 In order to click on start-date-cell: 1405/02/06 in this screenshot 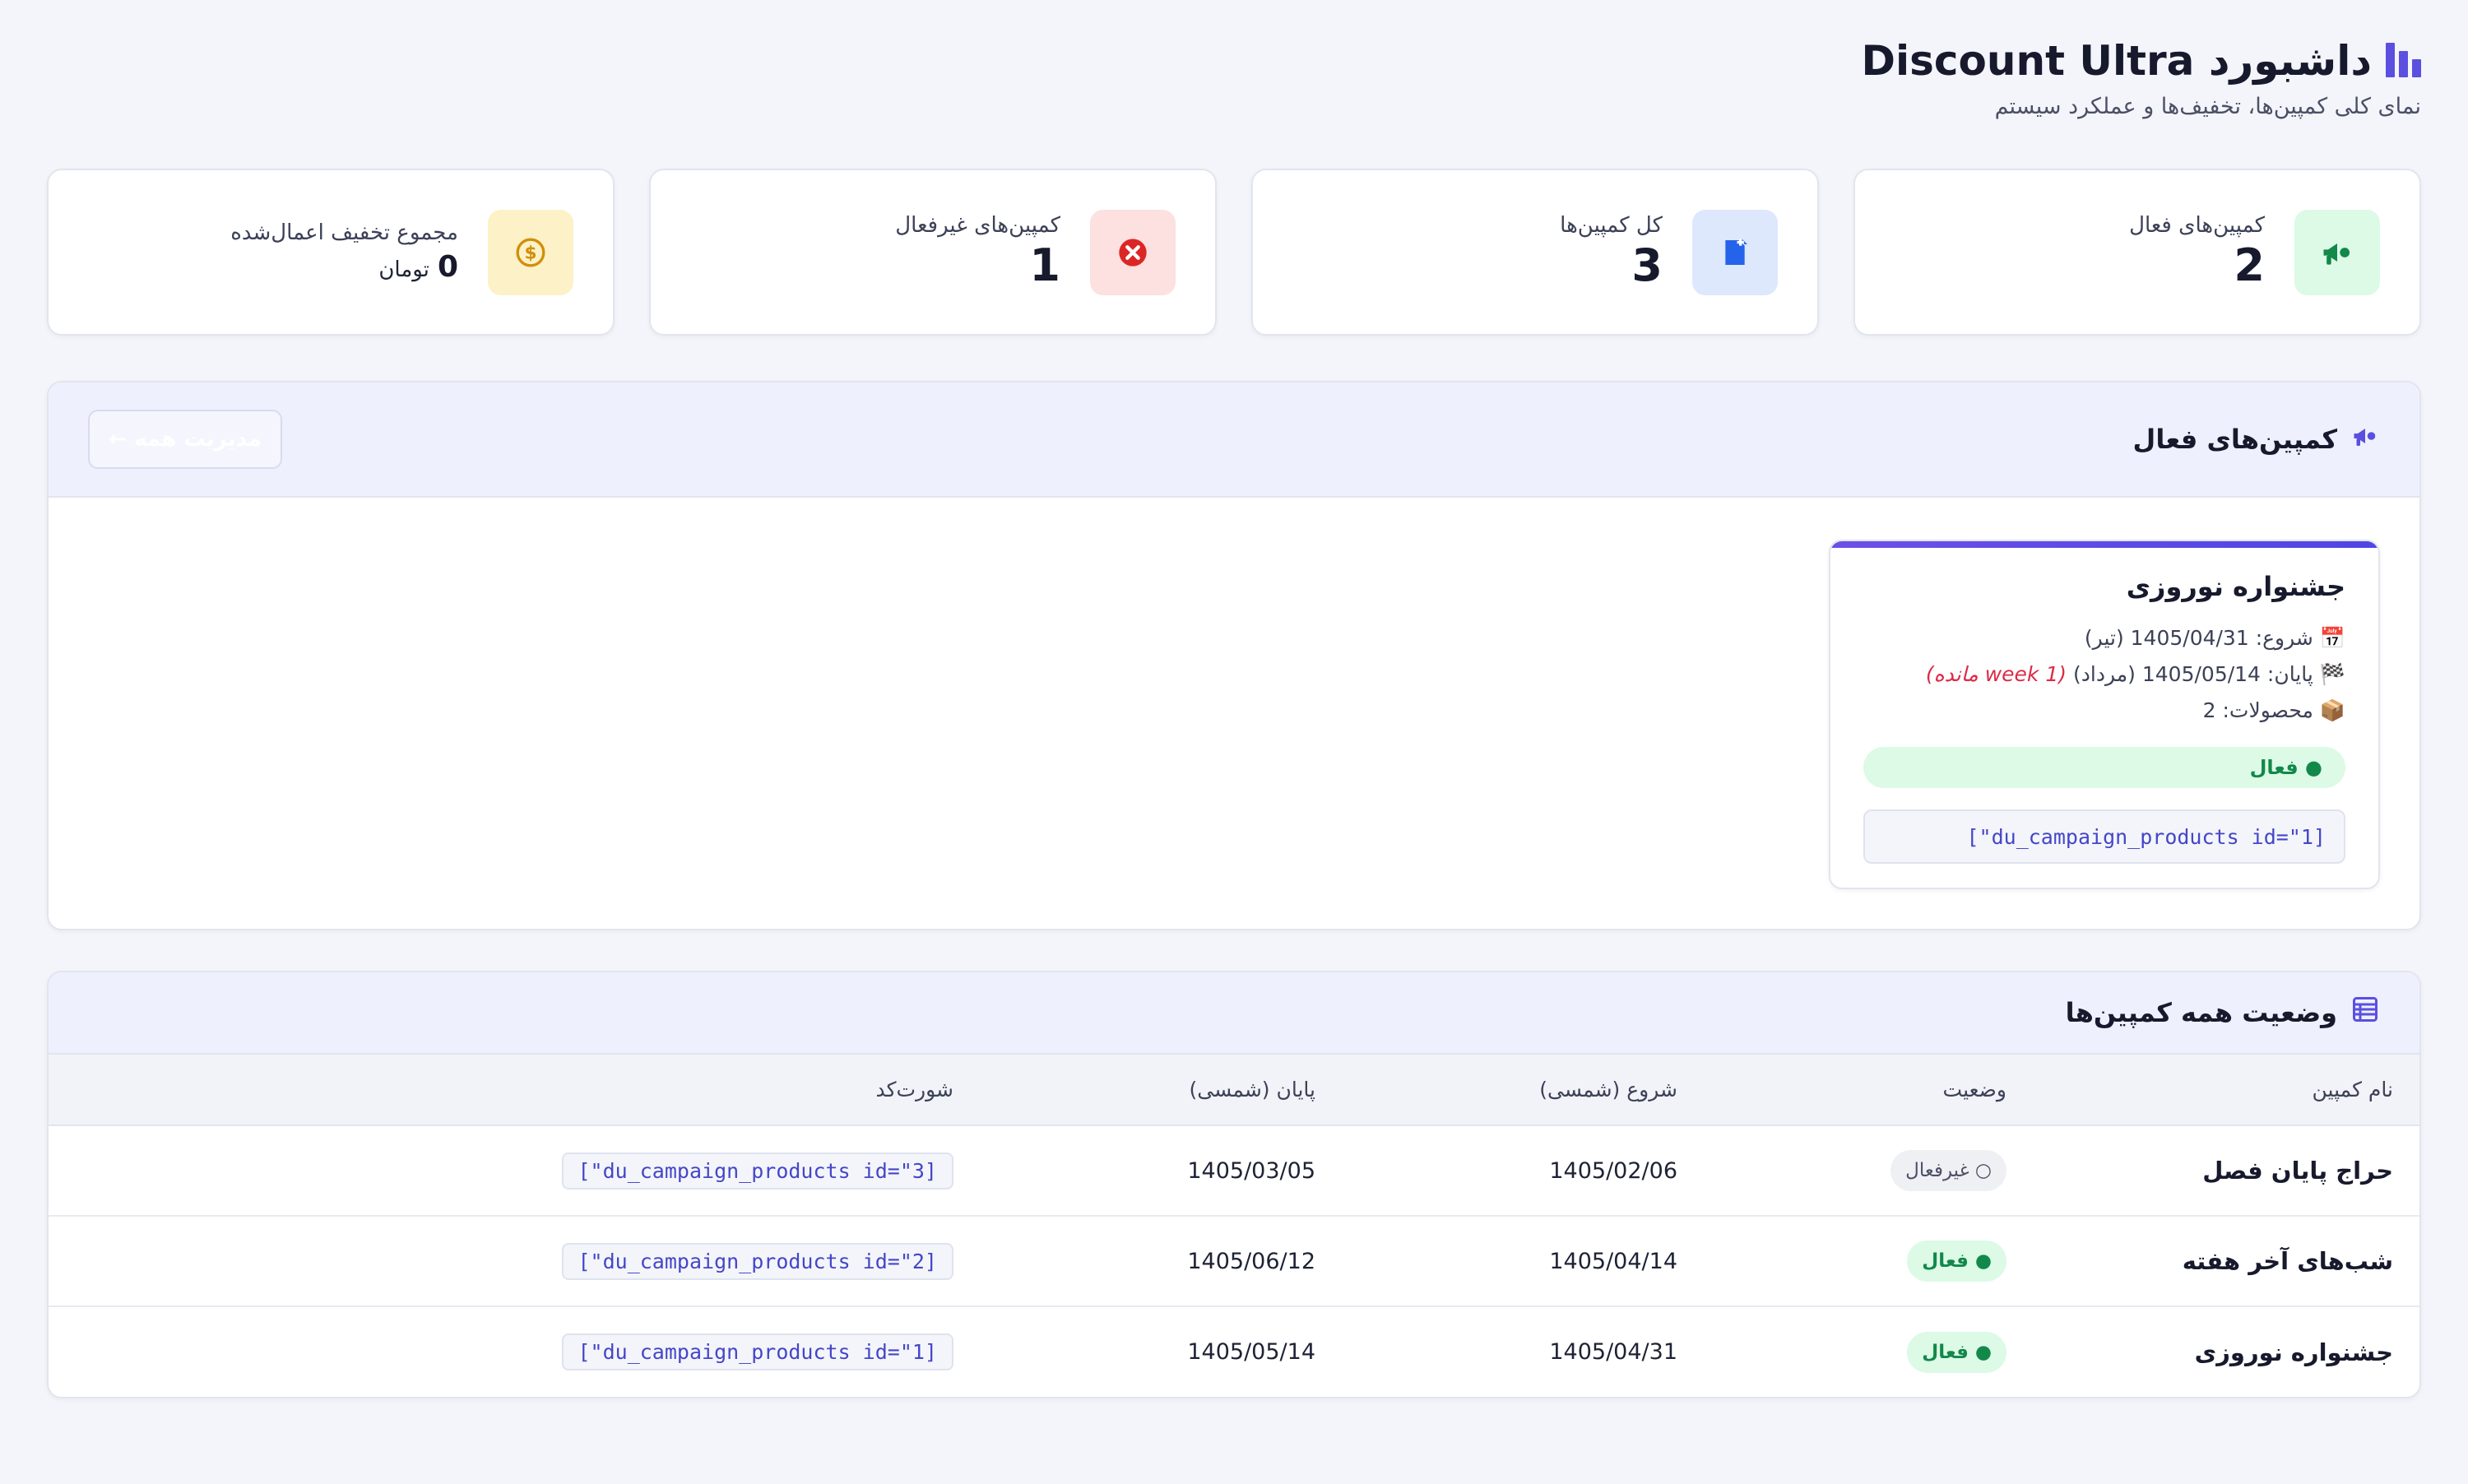, I will do `click(1523, 1171)`.